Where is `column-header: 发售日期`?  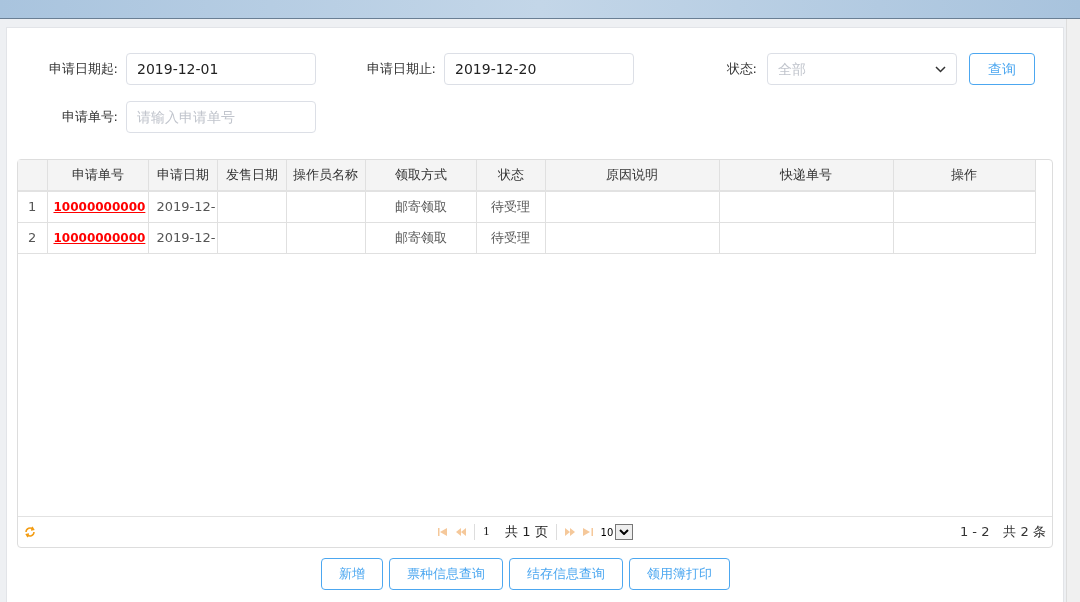
column-header: 发售日期 is located at coordinates (251, 175).